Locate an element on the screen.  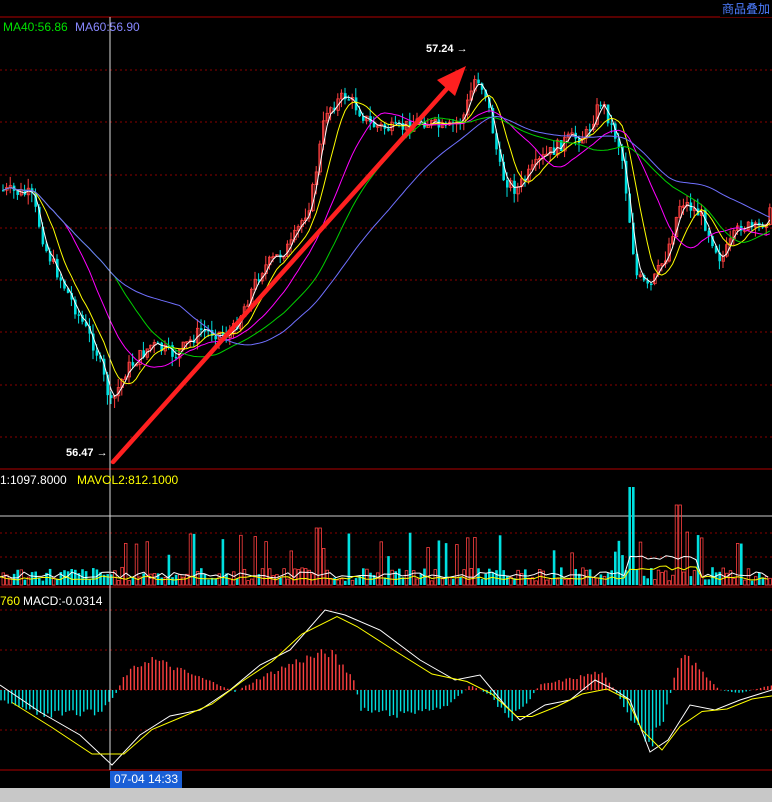
cursor-time-label: 07-04 14:33 is located at coordinates (146, 779).